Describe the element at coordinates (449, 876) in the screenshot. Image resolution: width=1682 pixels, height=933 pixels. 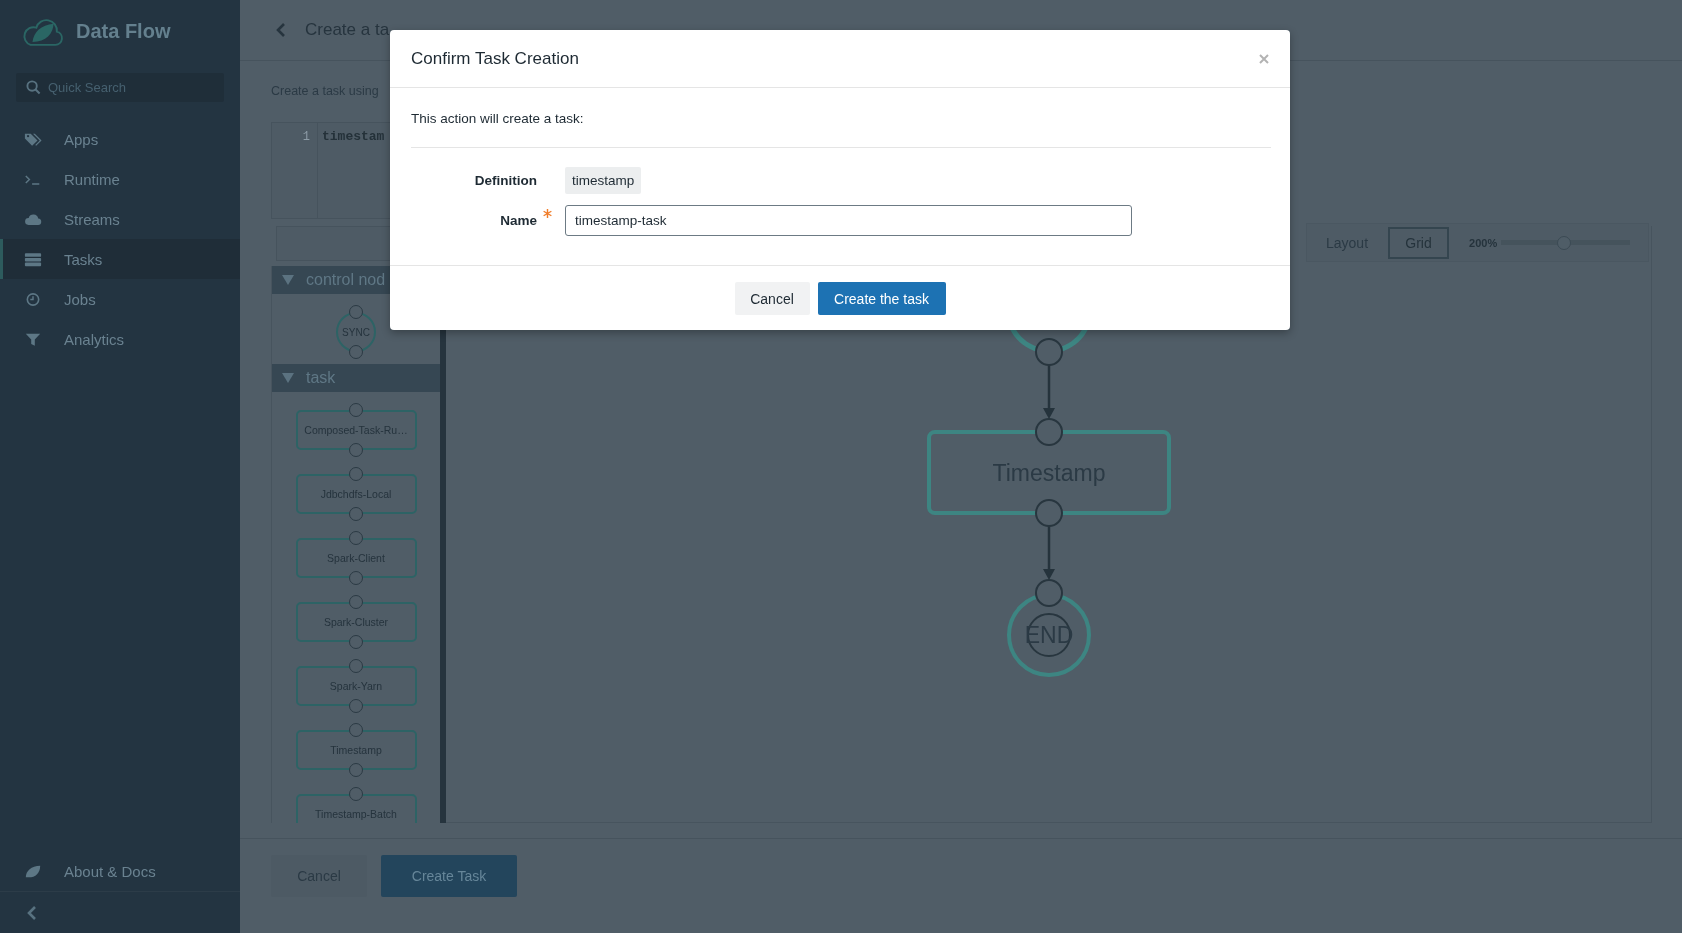
I see `create-task-button: Create Task` at that location.